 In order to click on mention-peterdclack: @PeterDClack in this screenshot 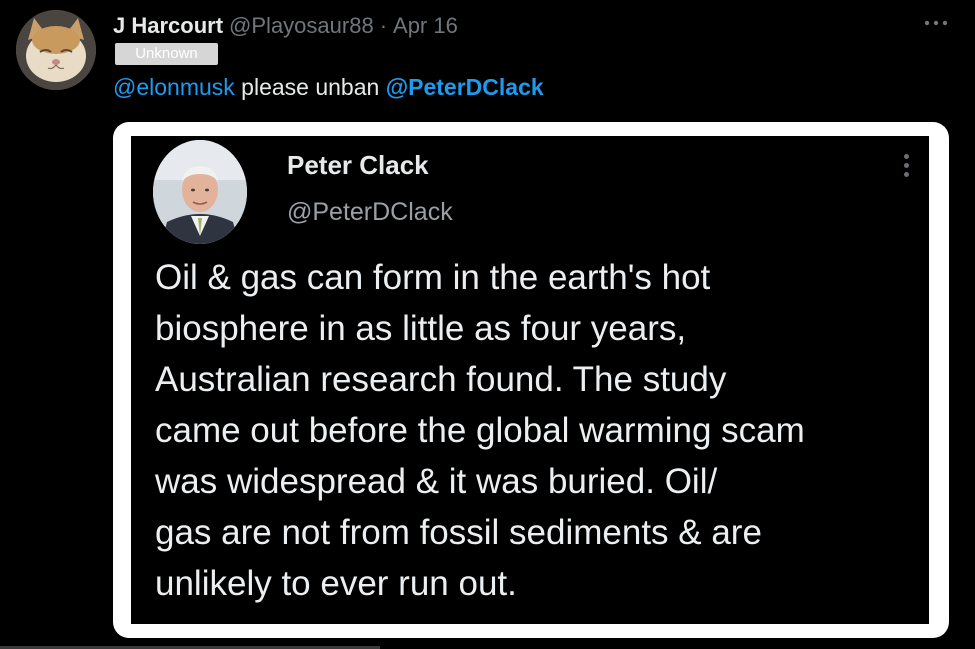, I will do `click(465, 87)`.